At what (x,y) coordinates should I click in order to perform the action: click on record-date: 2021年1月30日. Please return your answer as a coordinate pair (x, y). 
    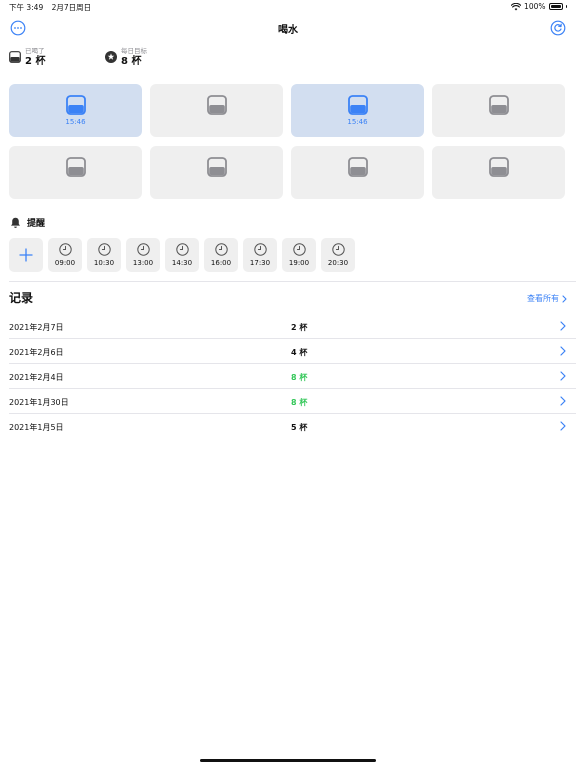
    Looking at the image, I should click on (39, 402).